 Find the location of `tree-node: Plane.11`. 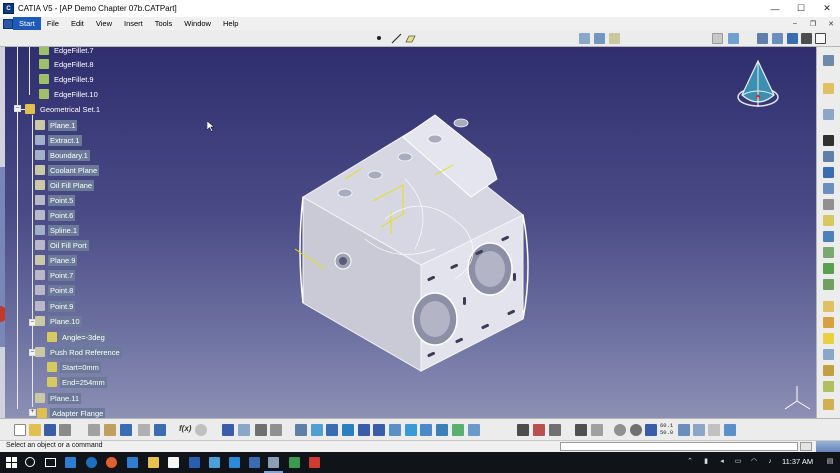

tree-node: Plane.11 is located at coordinates (58, 398).